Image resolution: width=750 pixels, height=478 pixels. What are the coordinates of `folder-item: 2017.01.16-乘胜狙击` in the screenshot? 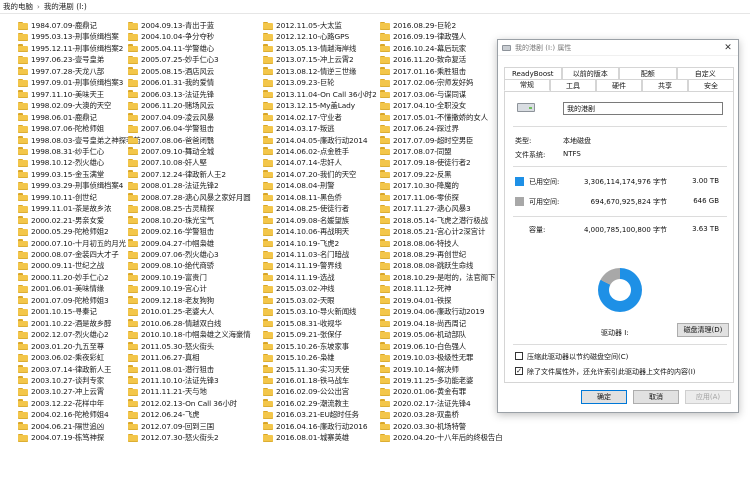 It's located at (423, 71).